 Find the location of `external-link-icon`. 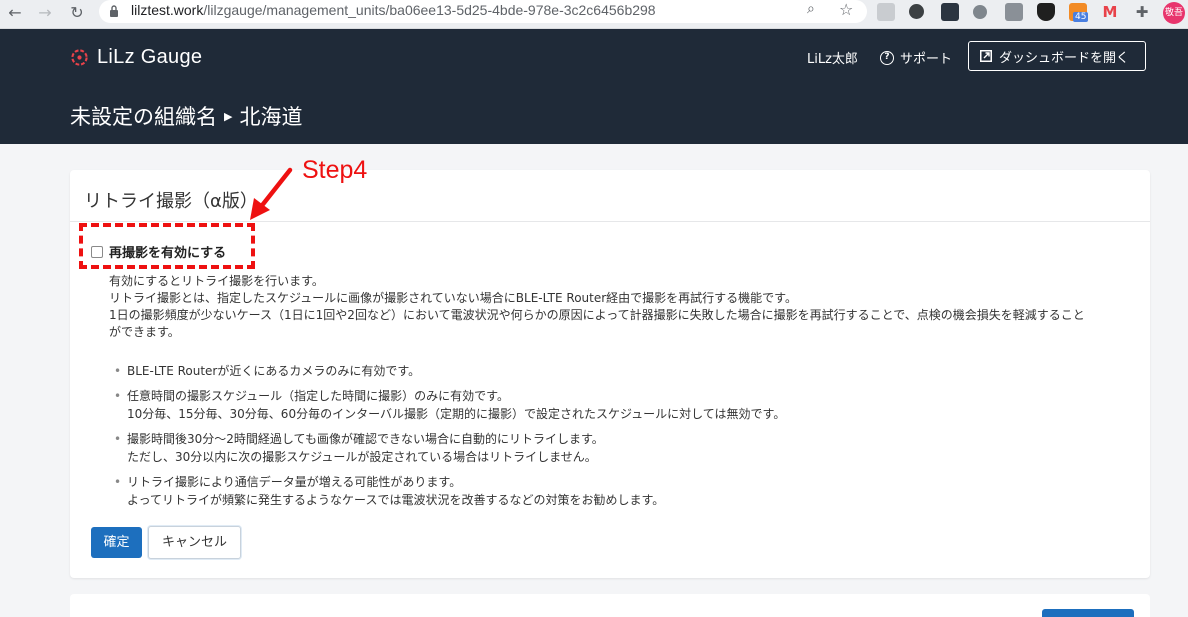

external-link-icon is located at coordinates (986, 56).